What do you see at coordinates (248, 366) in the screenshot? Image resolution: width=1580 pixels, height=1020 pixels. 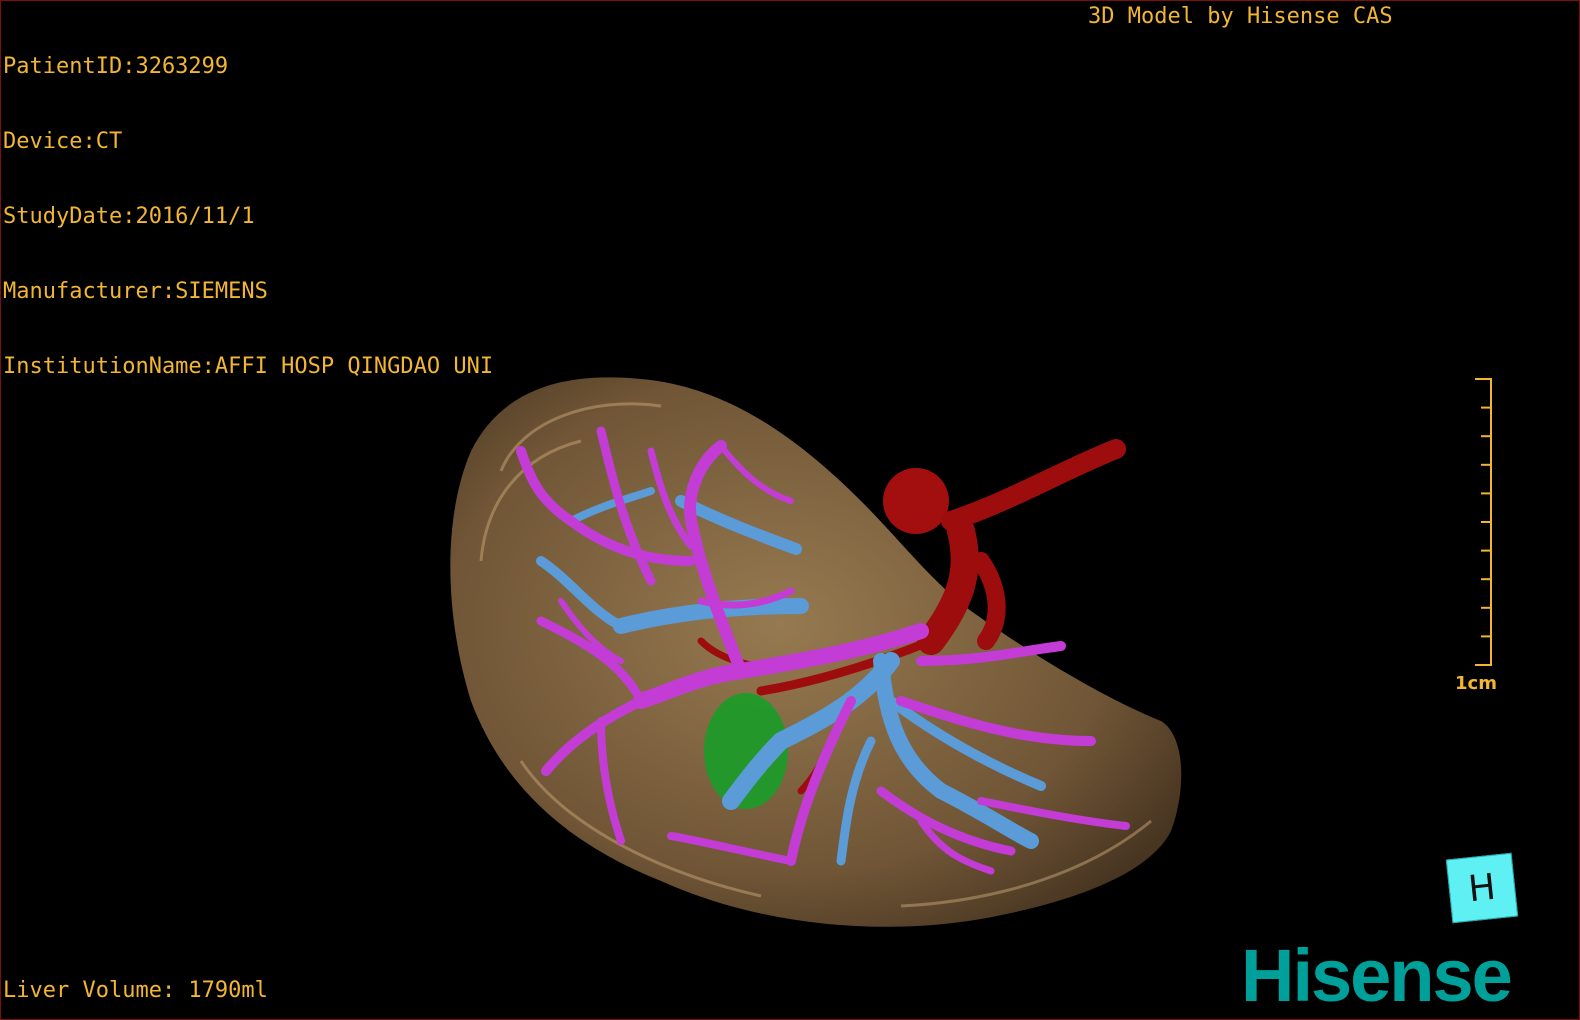 I see `institution-name: InstitutionName:AFFI HOSP QINGDAO UNI` at bounding box center [248, 366].